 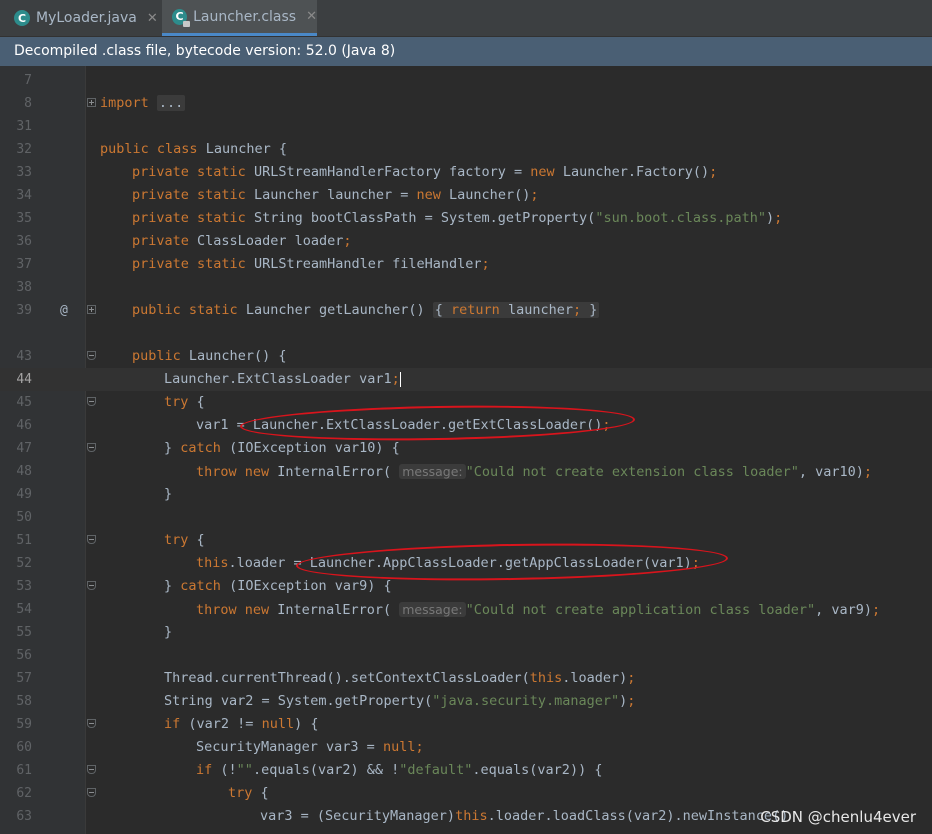 I want to click on code-fragment: Launcher.Factory(), so click(x=636, y=172).